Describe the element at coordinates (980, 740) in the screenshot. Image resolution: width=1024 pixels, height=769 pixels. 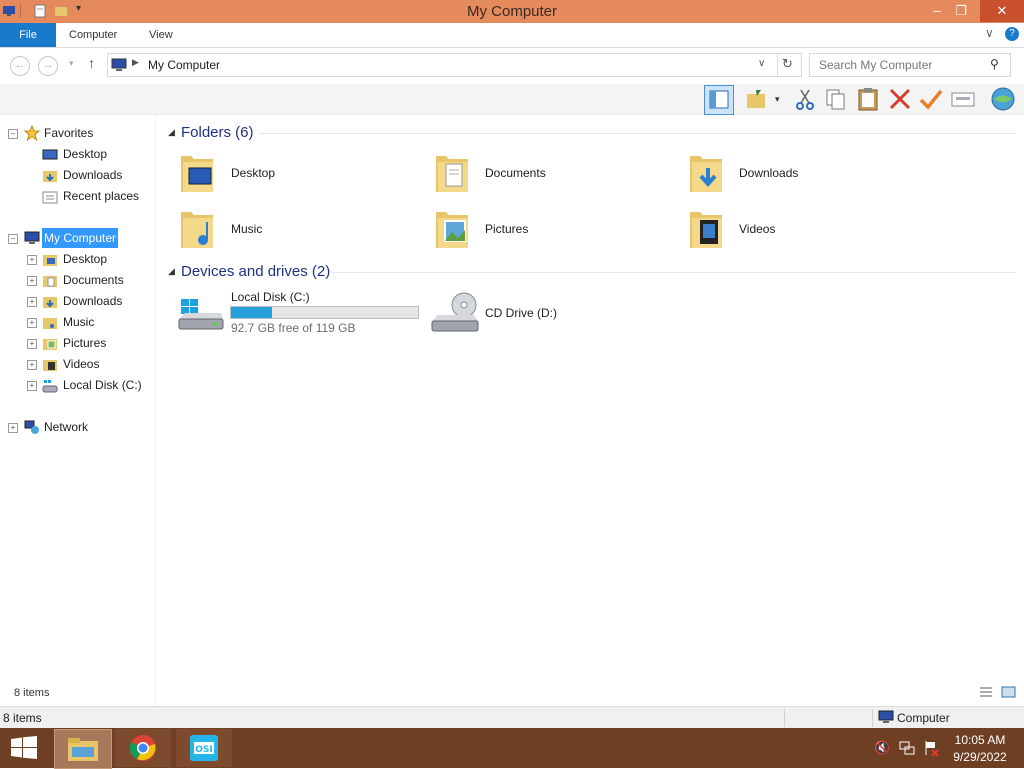
I see `clock-time: 10:05 AM` at that location.